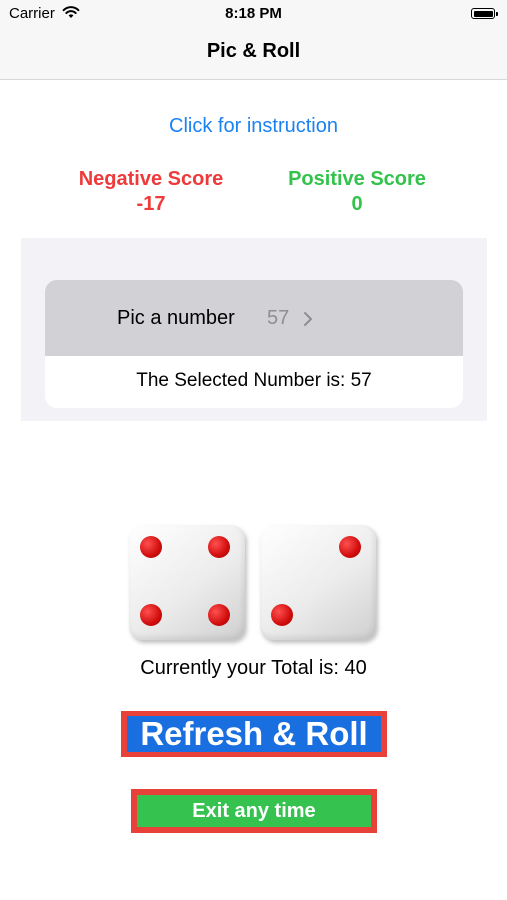 The width and height of the screenshot is (507, 900). What do you see at coordinates (176, 318) in the screenshot?
I see `picker-label: Pic a number` at bounding box center [176, 318].